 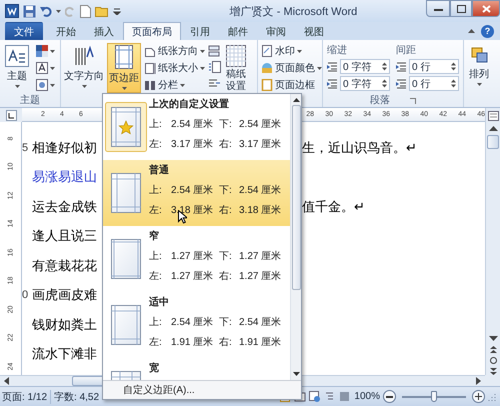 I want to click on margin-value: 3.18 厘米, so click(x=192, y=210).